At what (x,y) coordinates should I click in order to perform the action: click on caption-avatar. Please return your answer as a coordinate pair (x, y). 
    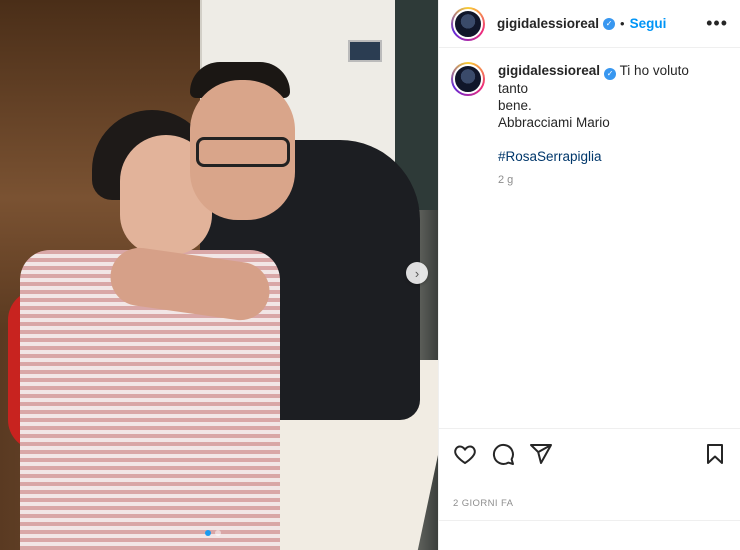
    Looking at the image, I should click on (468, 79).